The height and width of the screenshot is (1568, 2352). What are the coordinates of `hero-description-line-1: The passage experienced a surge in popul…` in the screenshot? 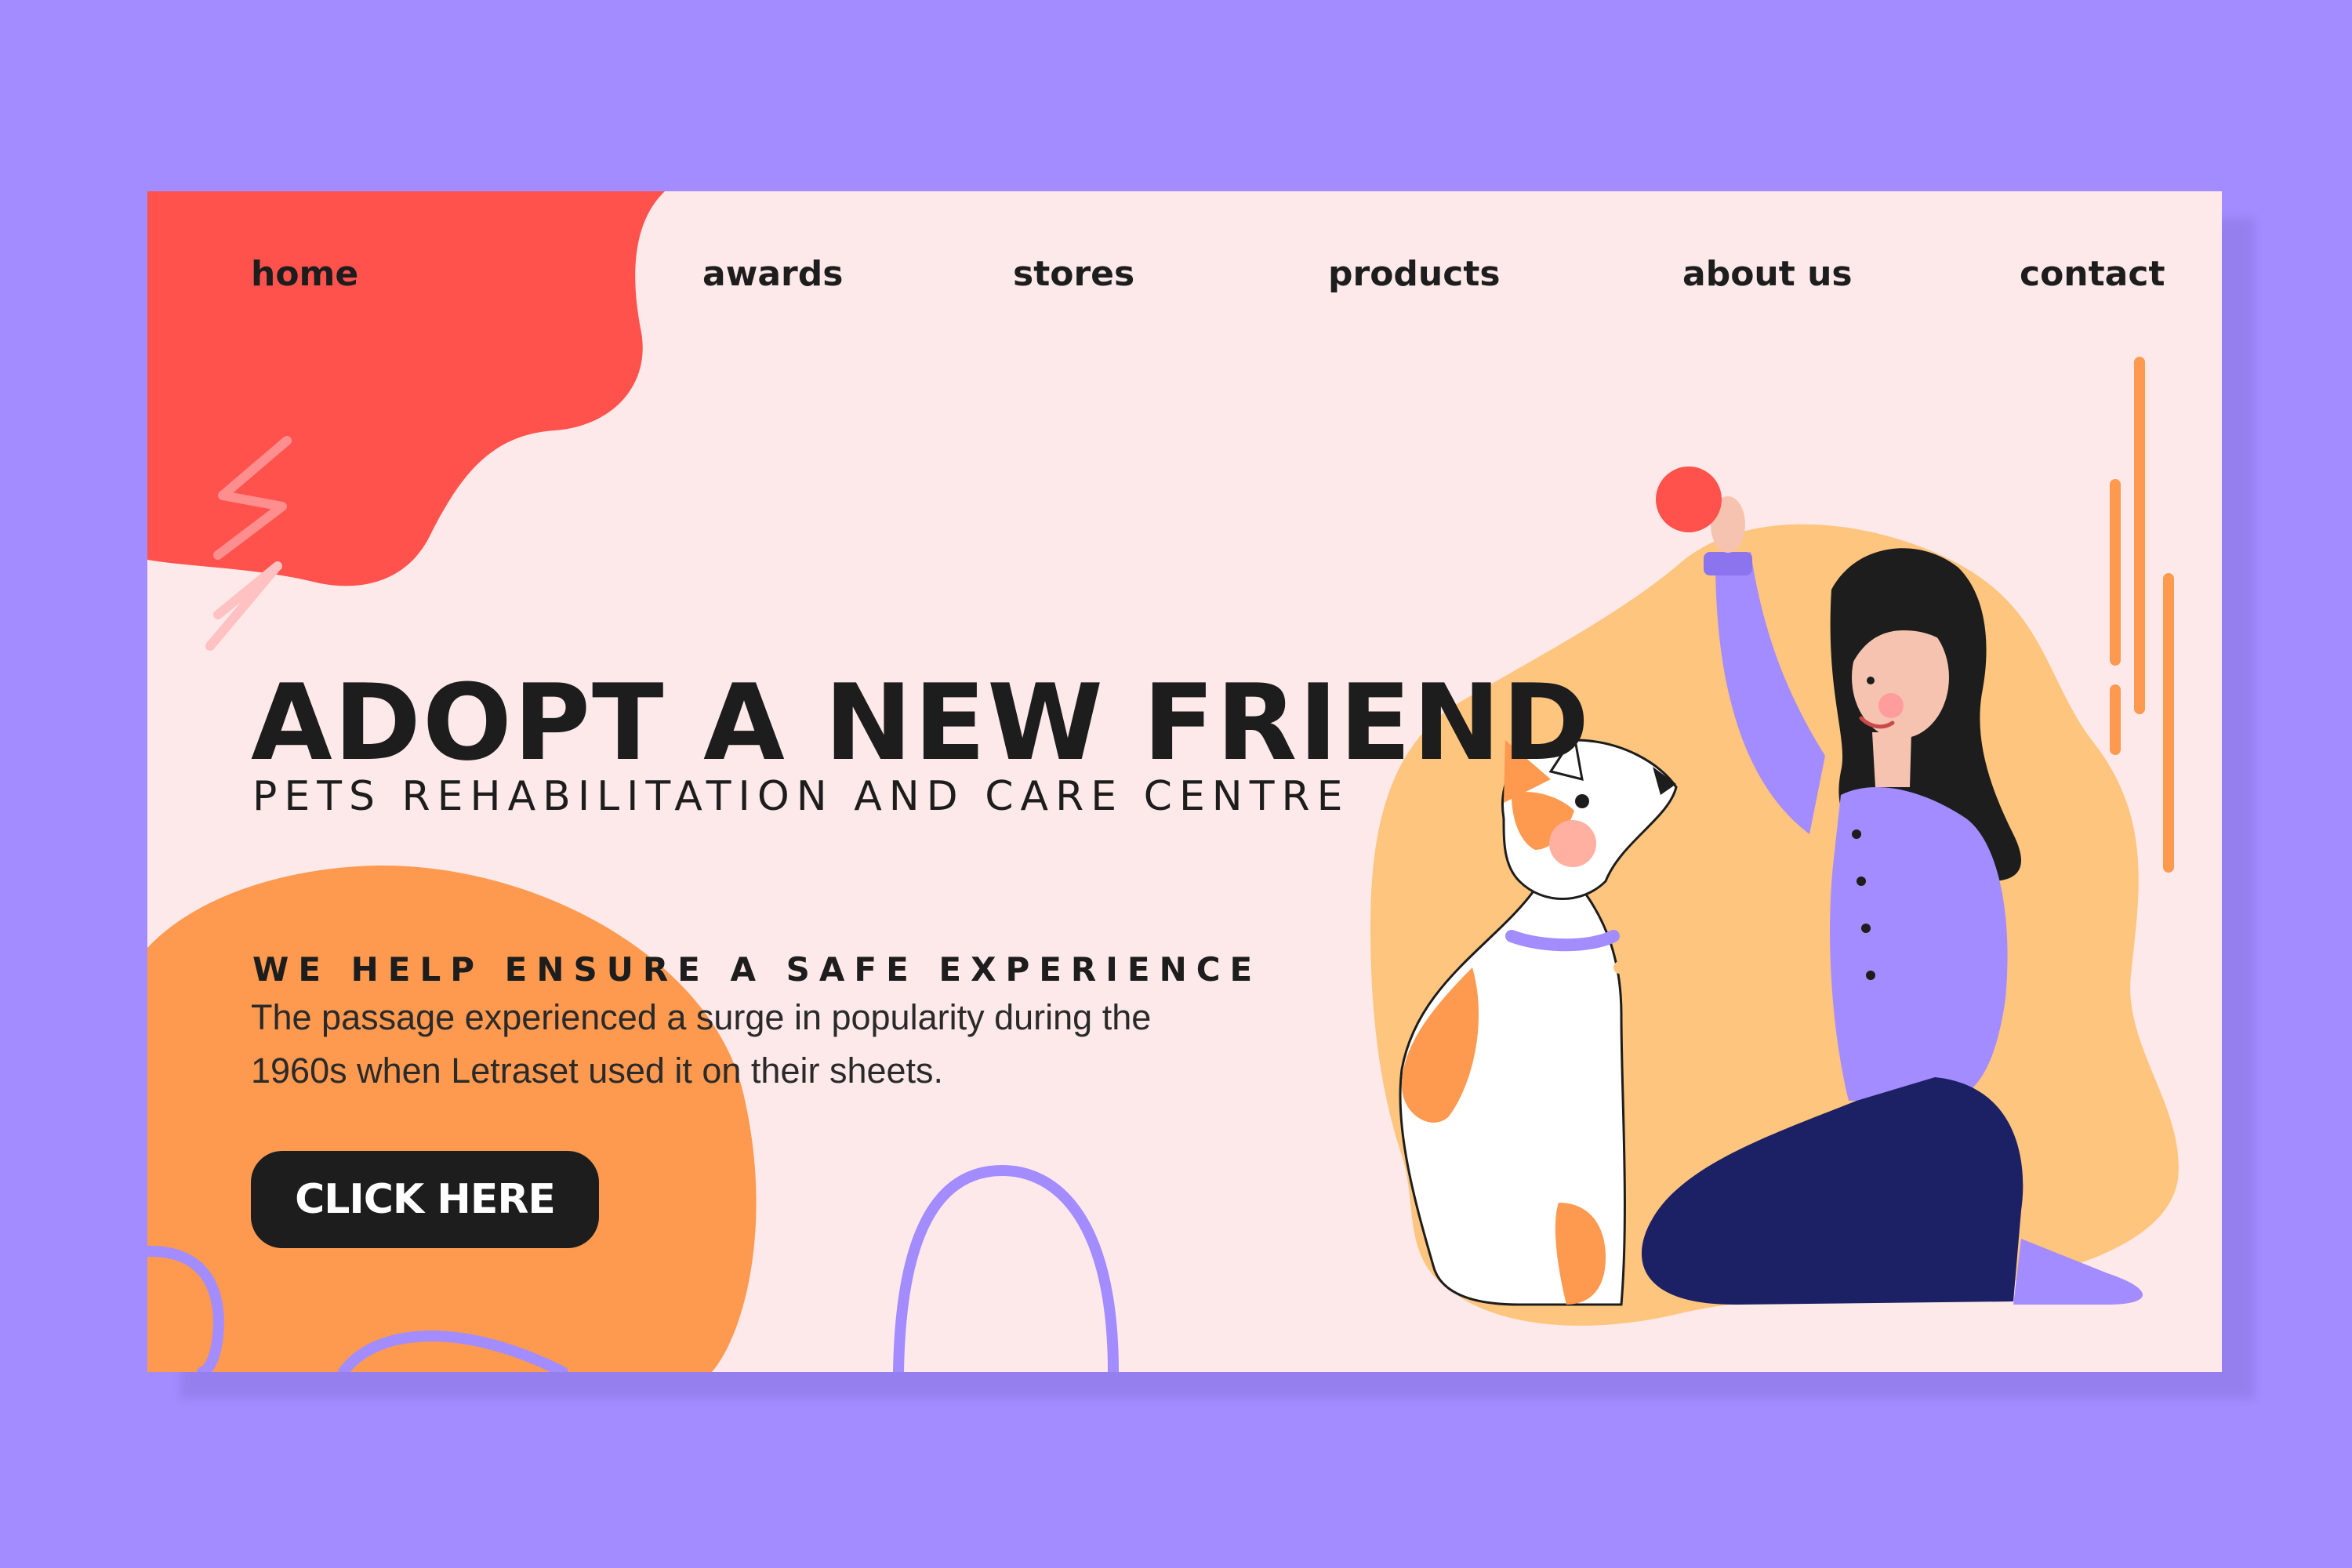 It's located at (701, 1017).